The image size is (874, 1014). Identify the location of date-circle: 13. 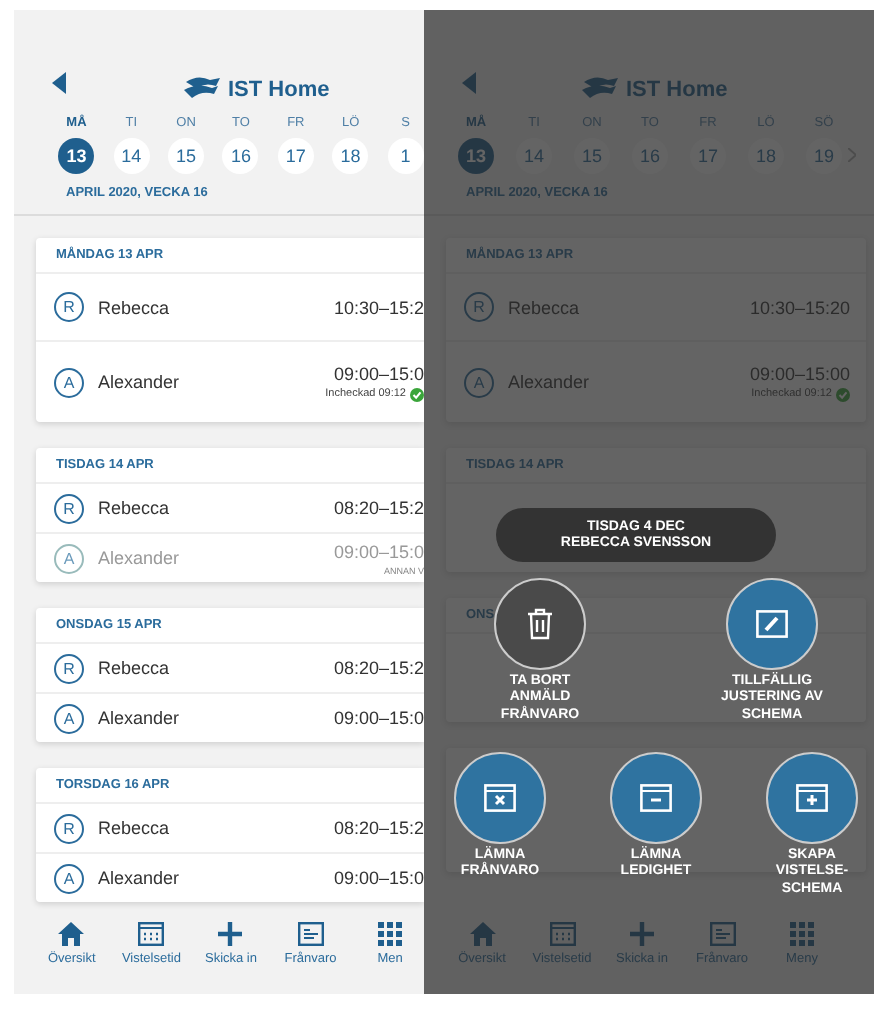
(76, 156).